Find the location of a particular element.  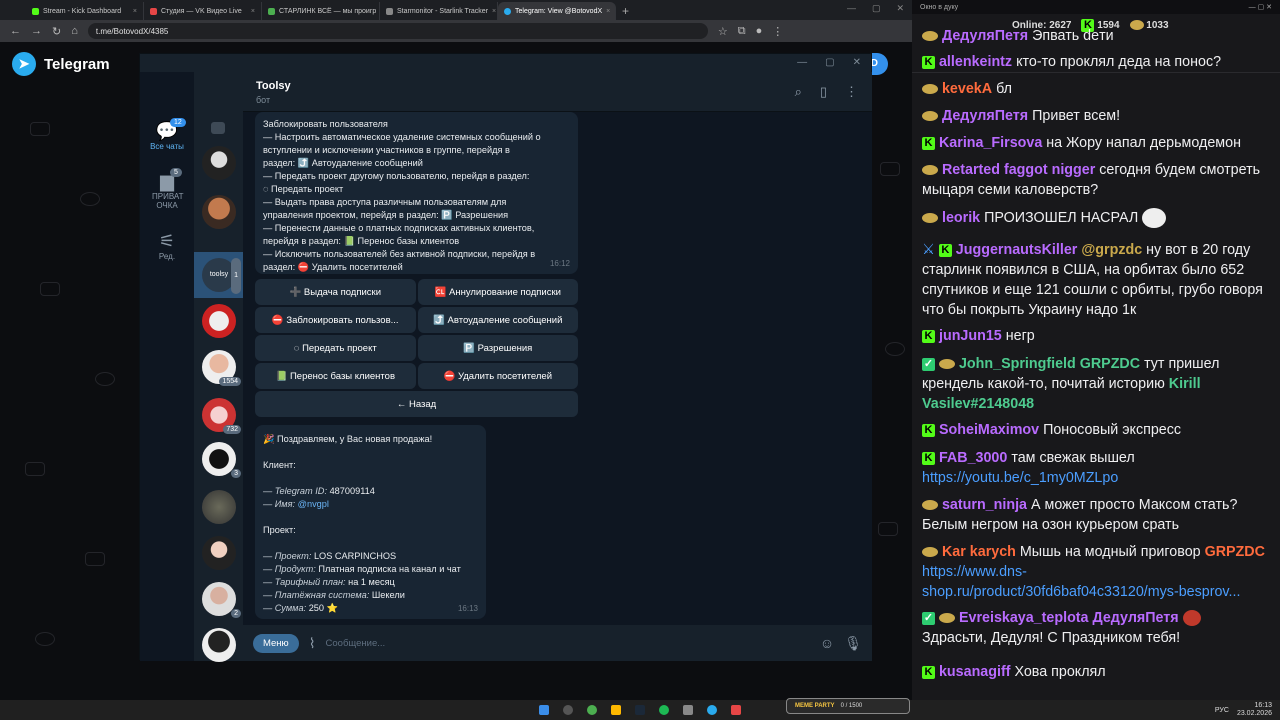

chat-status: бот is located at coordinates (263, 100).